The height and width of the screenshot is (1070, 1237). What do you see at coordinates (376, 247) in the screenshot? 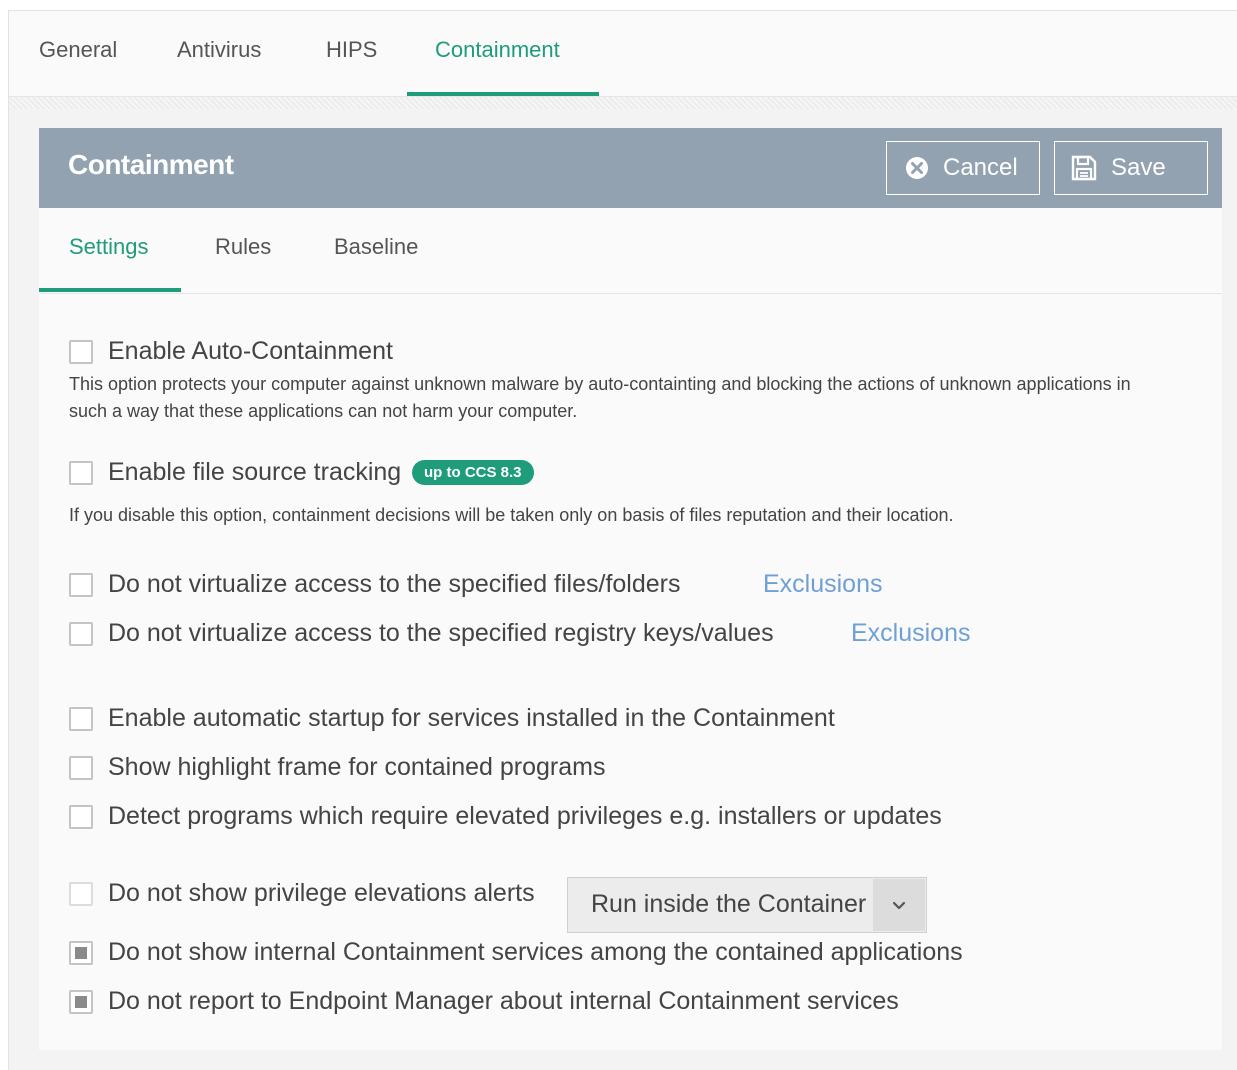
I see `tab-baseline: Baseline` at bounding box center [376, 247].